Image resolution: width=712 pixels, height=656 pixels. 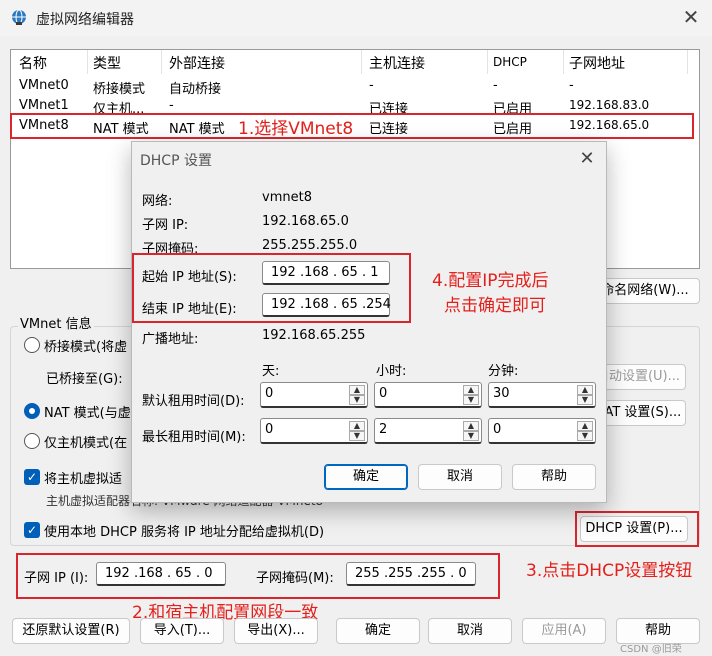 What do you see at coordinates (44, 105) in the screenshot?
I see `row-cell: VMnet1` at bounding box center [44, 105].